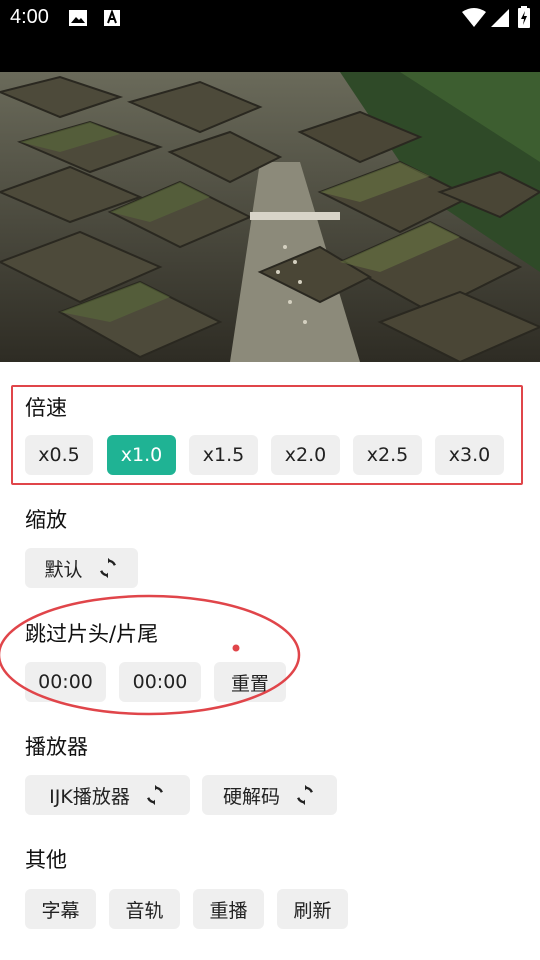  I want to click on speed-option-label: x1.0, so click(141, 455).